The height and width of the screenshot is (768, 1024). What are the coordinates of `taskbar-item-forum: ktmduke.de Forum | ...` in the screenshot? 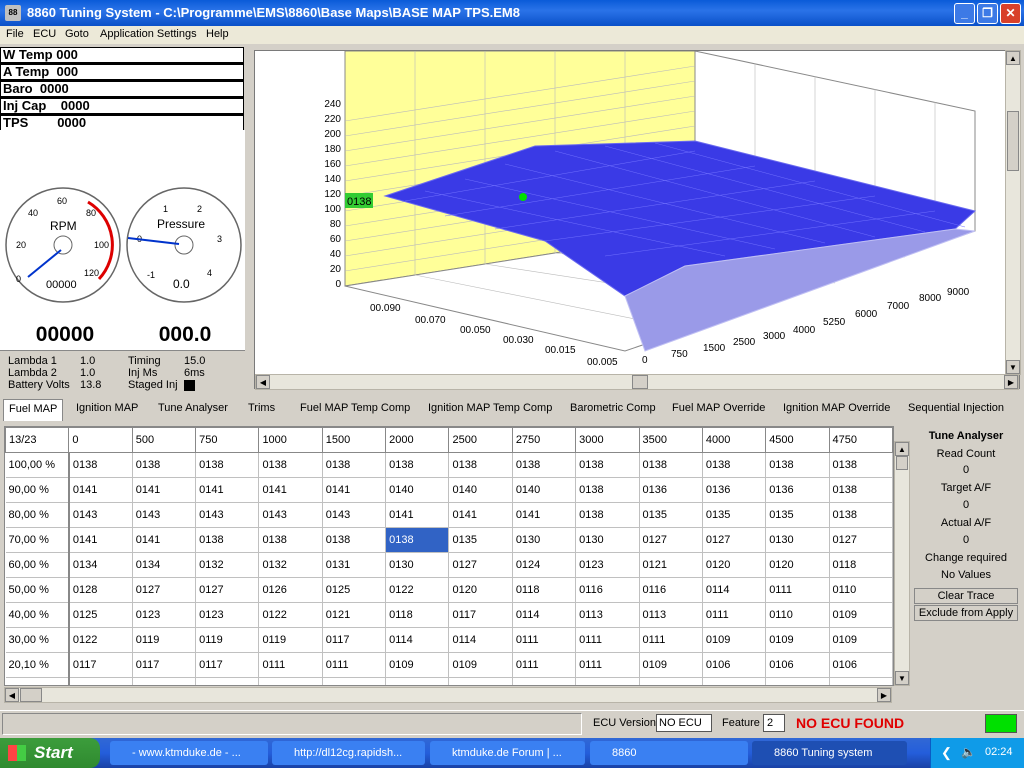 It's located at (507, 753).